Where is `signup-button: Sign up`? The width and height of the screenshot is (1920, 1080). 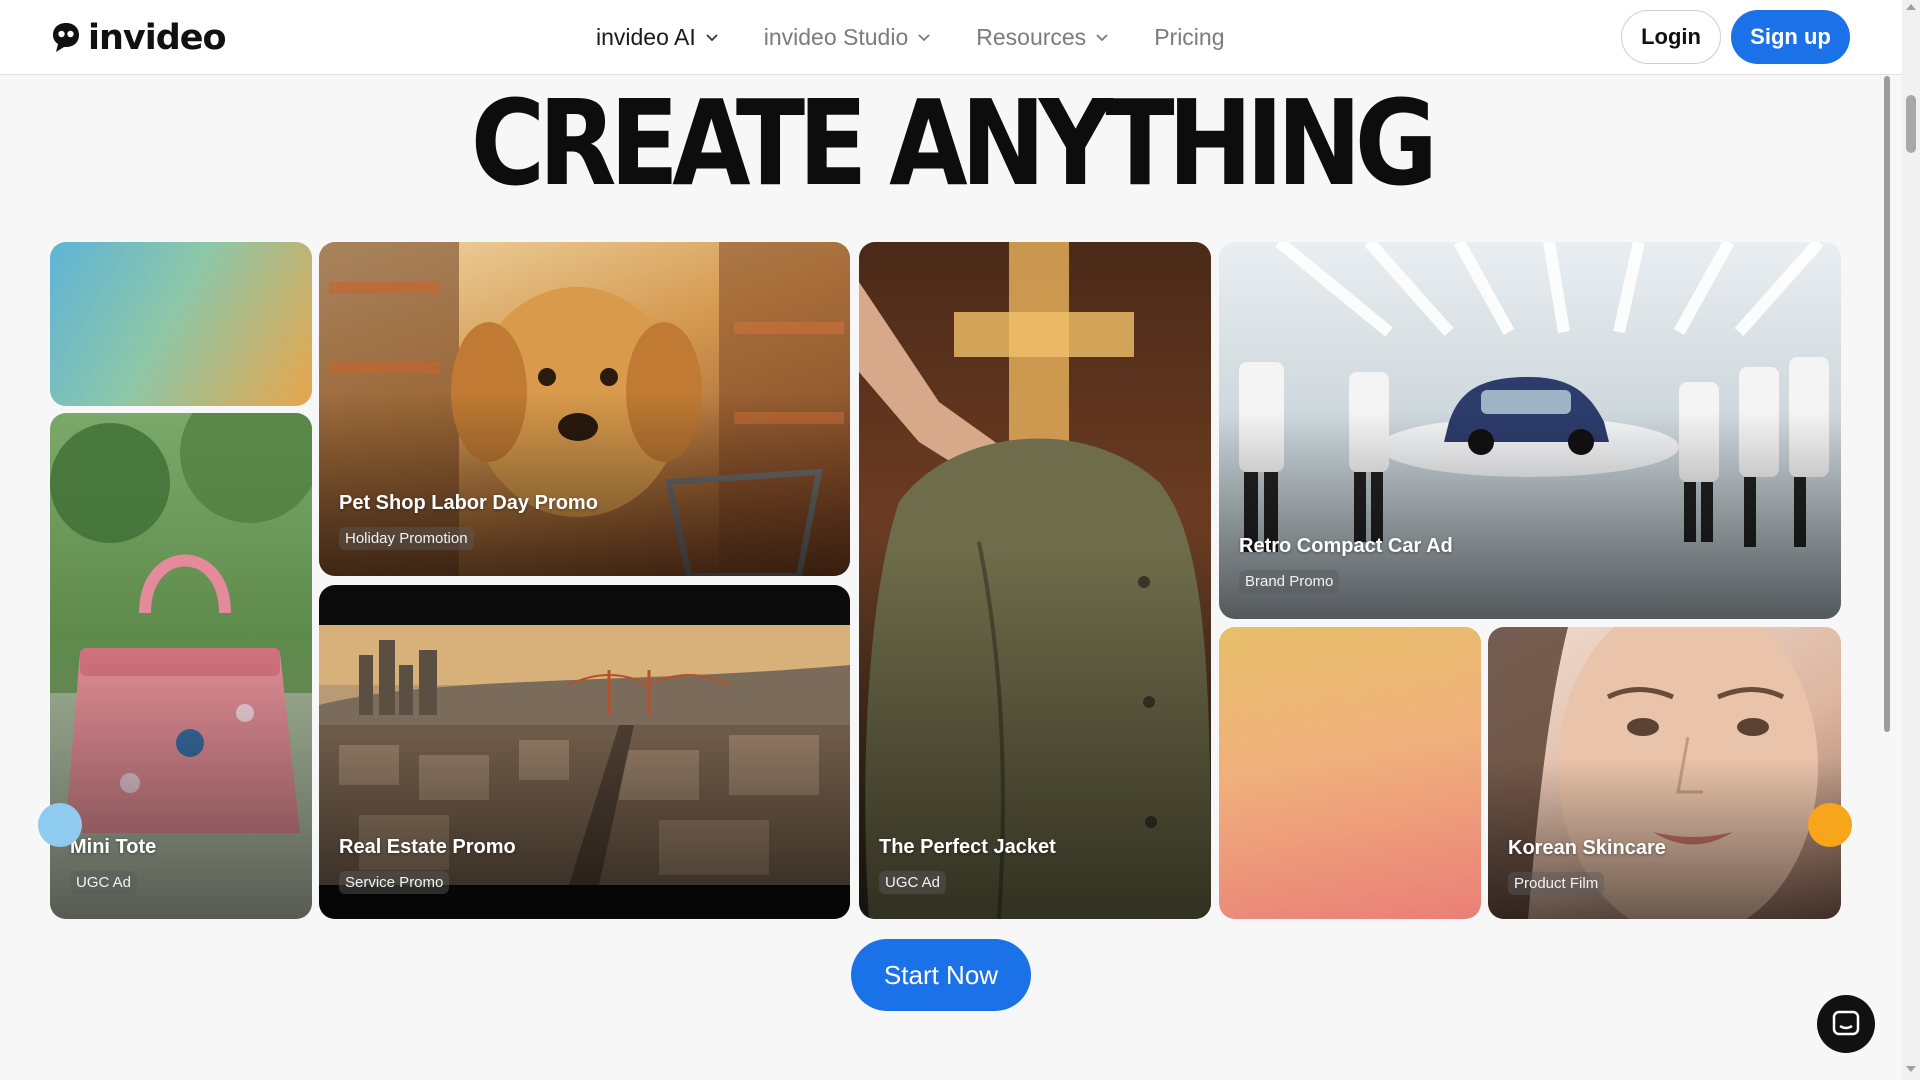
signup-button: Sign up is located at coordinates (1790, 37).